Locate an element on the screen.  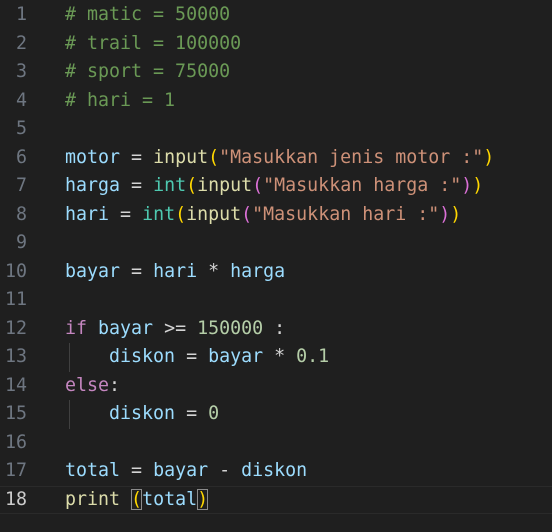
code-line: 14 else: is located at coordinates (276, 386).